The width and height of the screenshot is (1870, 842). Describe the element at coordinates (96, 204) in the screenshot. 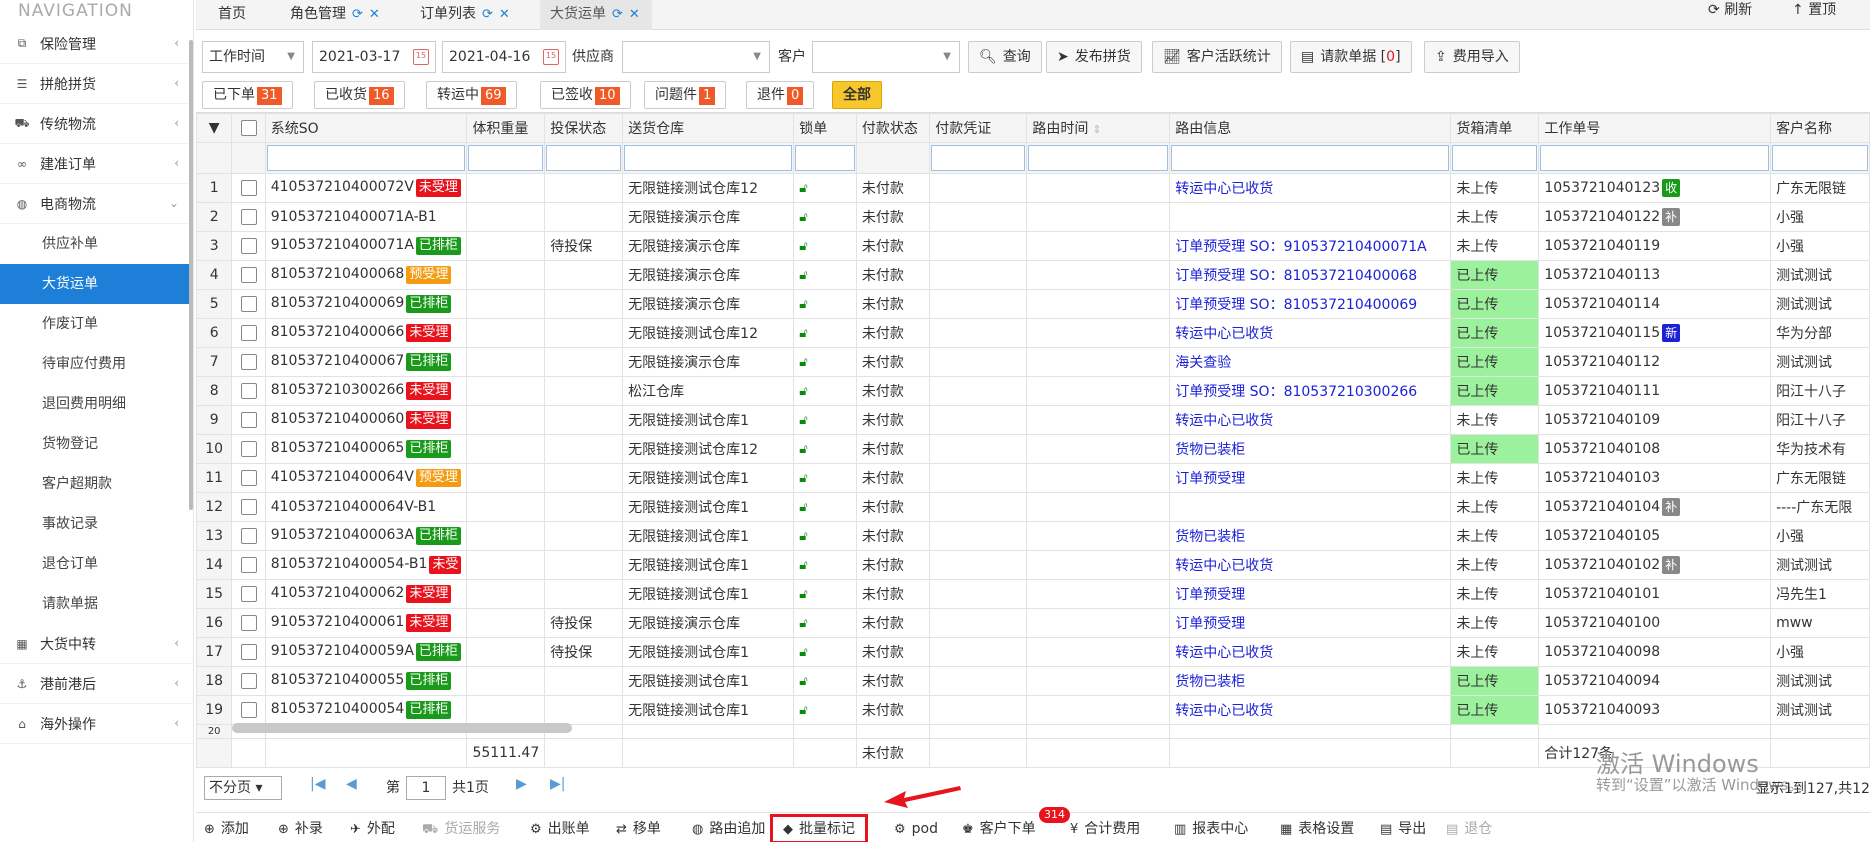

I see `sidebar-menu-4: ◍ 电商物流 ⌄` at that location.